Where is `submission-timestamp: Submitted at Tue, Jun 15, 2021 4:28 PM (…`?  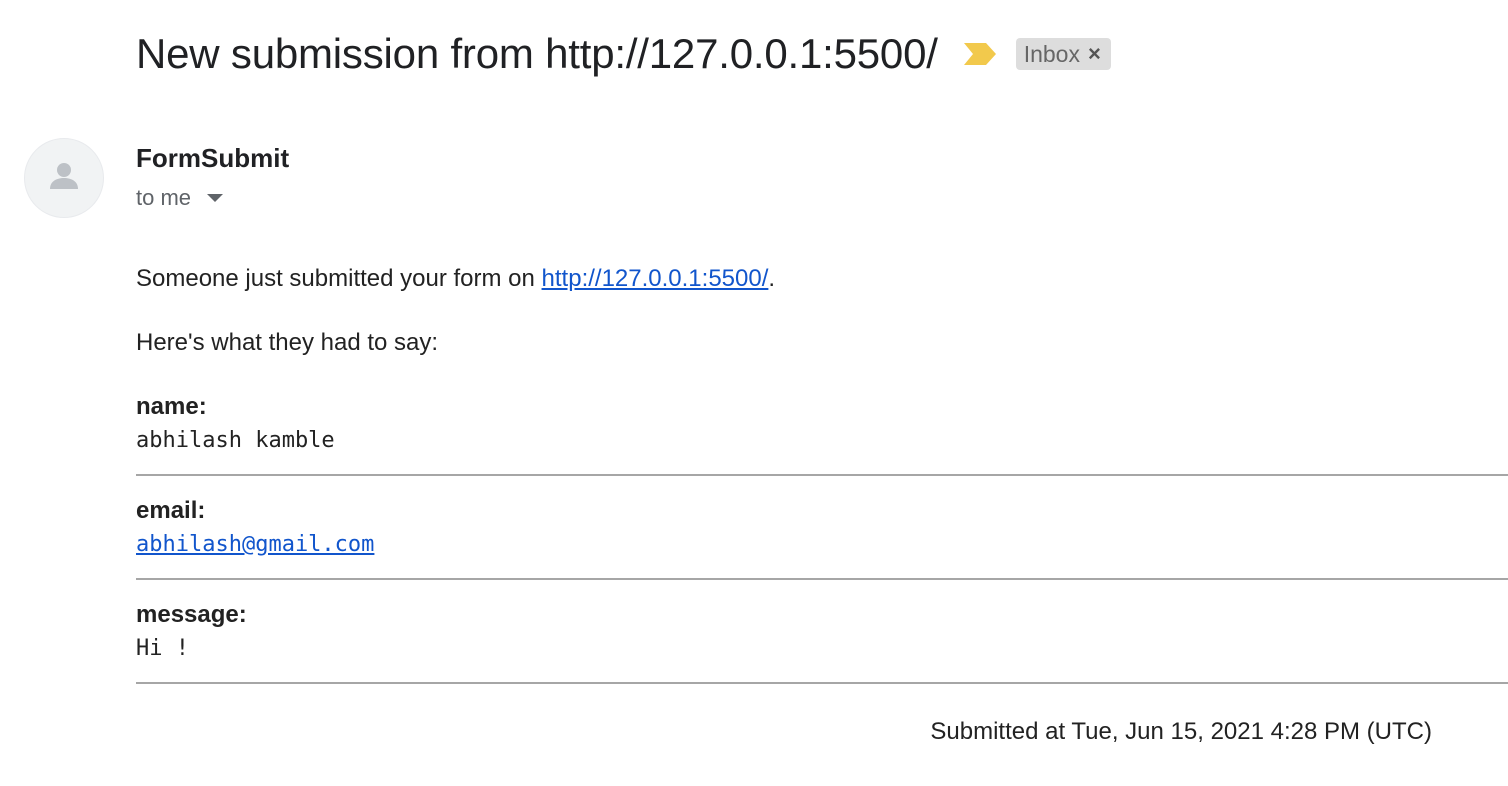 submission-timestamp: Submitted at Tue, Jun 15, 2021 4:28 PM (… is located at coordinates (1181, 731).